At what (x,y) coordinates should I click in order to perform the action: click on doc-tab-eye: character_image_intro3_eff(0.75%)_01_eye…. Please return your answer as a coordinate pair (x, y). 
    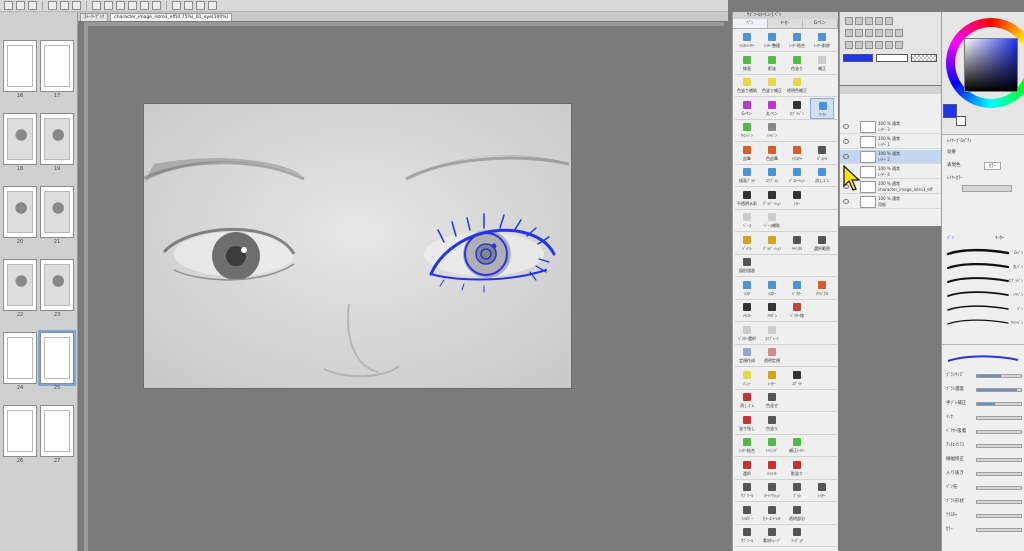
    Looking at the image, I should click on (171, 17).